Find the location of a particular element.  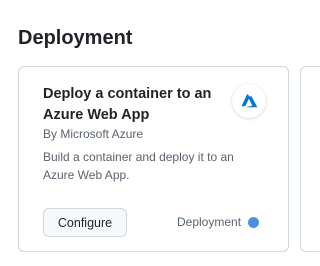

azure-logo-shape is located at coordinates (249, 100).